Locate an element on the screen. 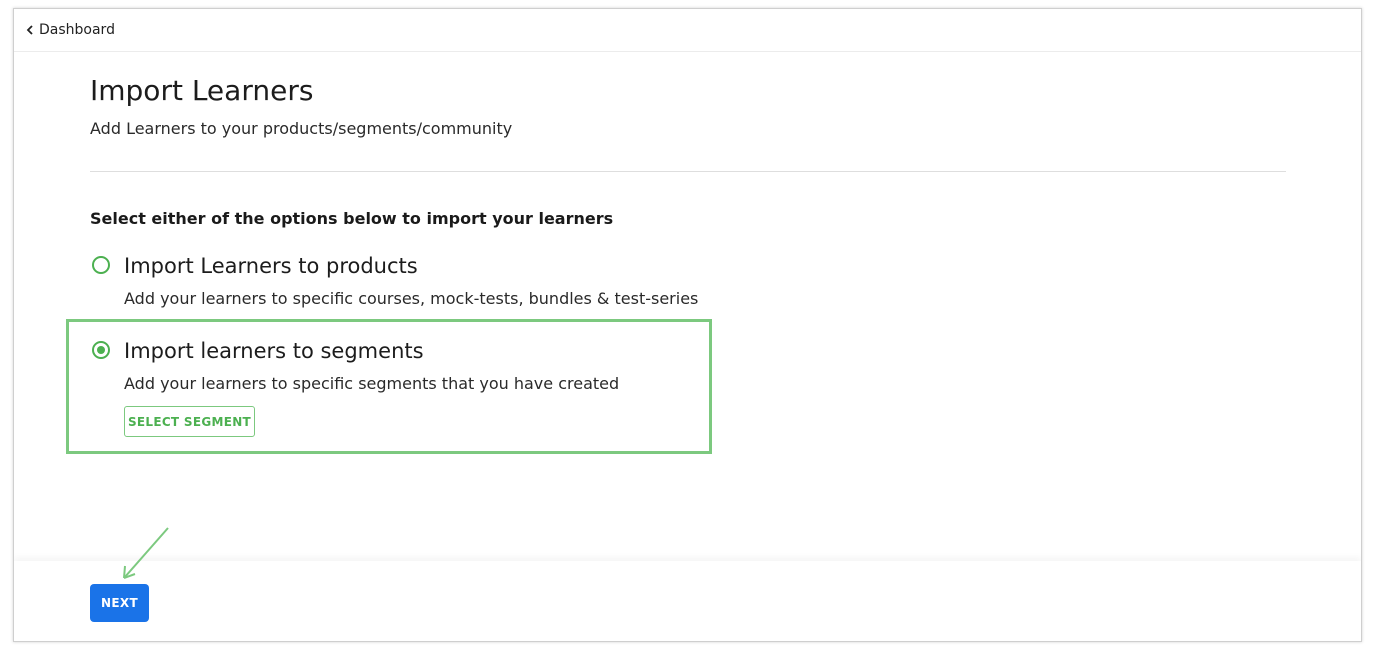 This screenshot has width=1376, height=651. back-to-dashboard-link: Dashboard is located at coordinates (687, 30).